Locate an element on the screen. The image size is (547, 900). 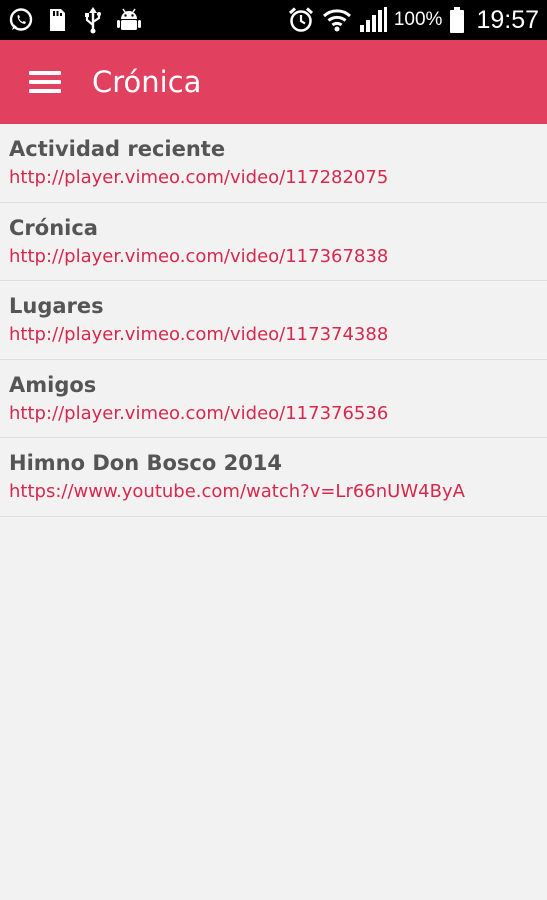
hamburger-menu-icon is located at coordinates (45, 82).